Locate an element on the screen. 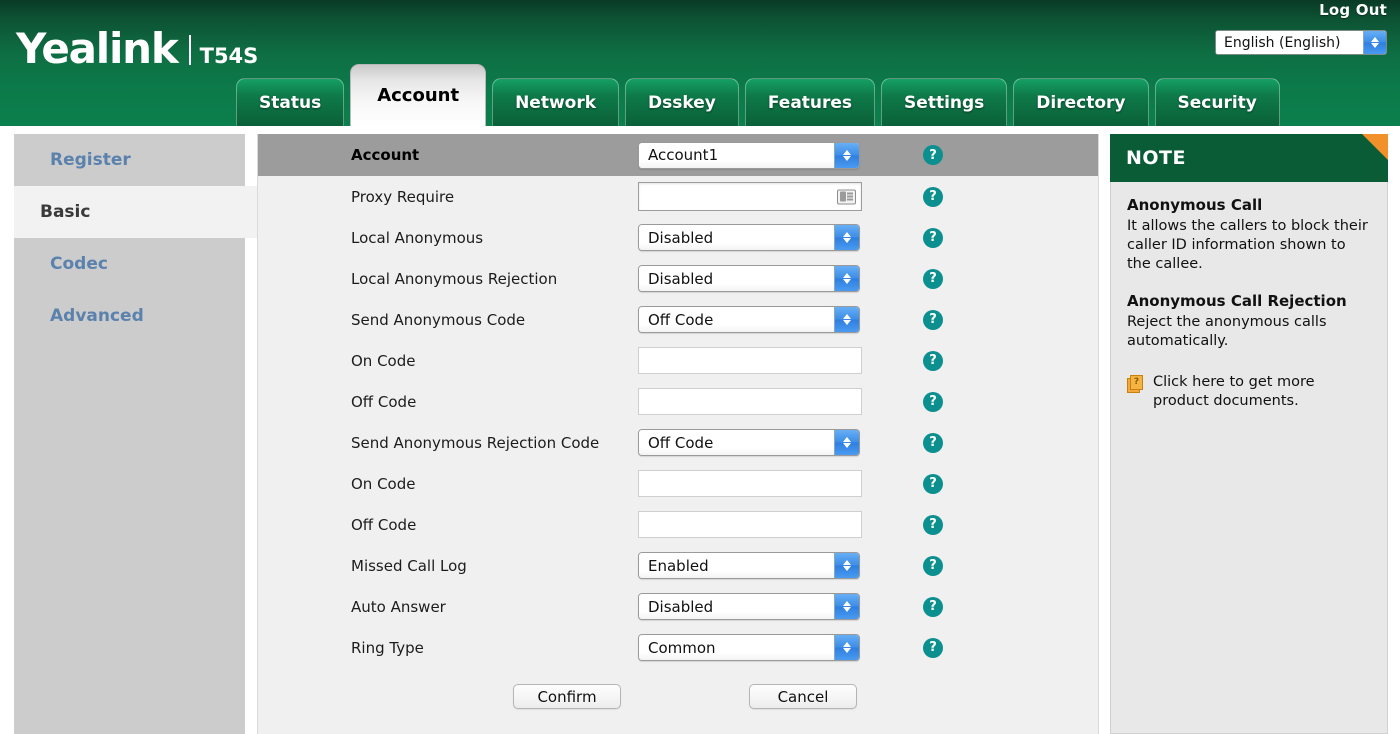 The image size is (1400, 734). help-cell-auto-answer: ? is located at coordinates (938, 606).